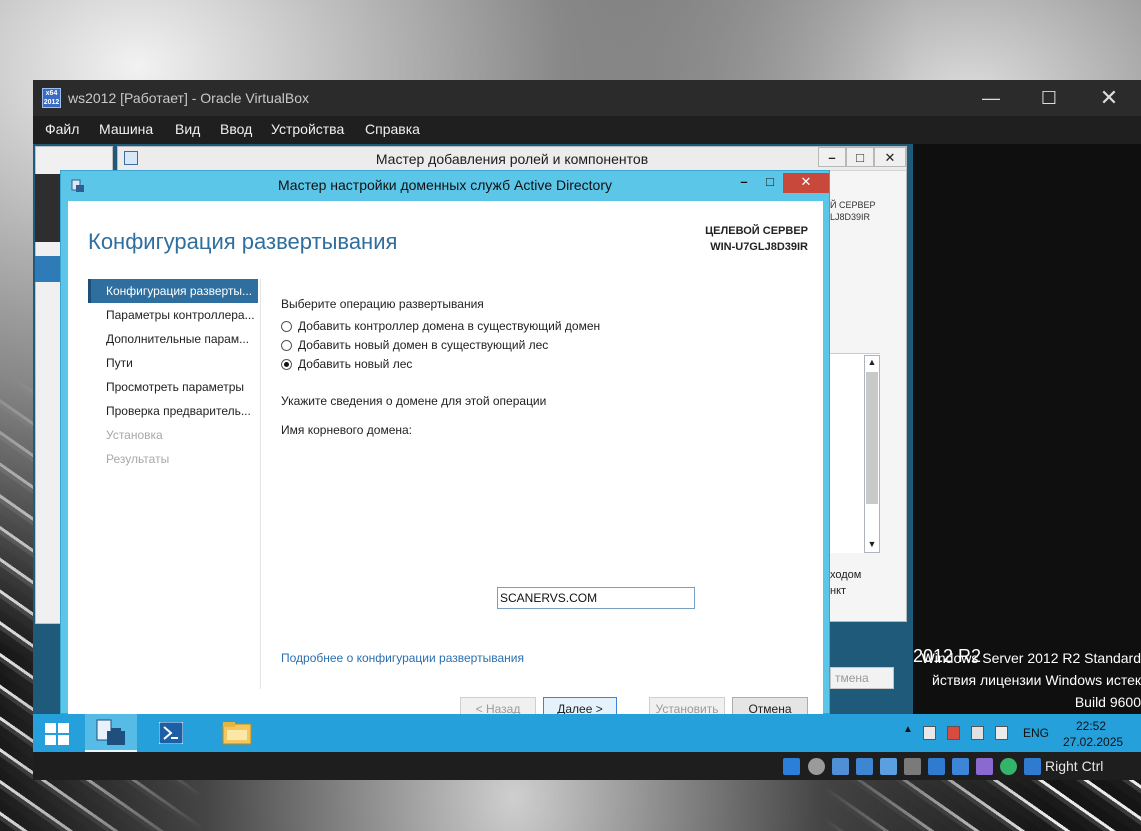  Describe the element at coordinates (1109, 98) in the screenshot. I see `close-button: ✕` at that location.